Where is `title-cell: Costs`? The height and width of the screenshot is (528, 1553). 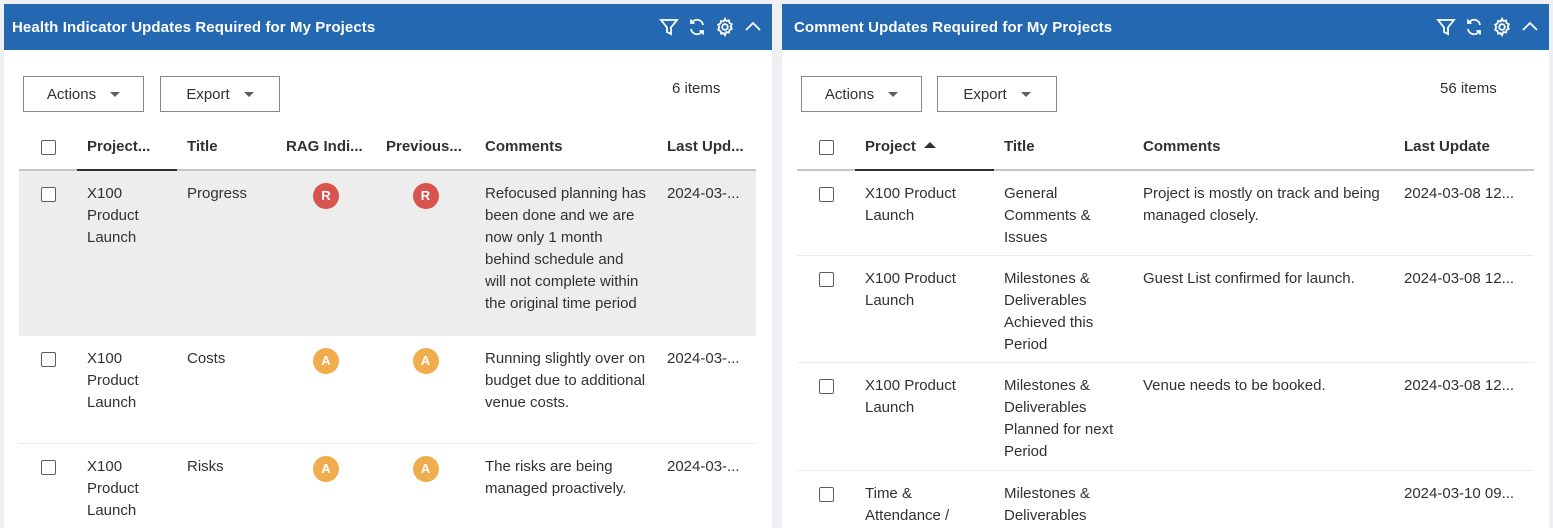
title-cell: Costs is located at coordinates (226, 389).